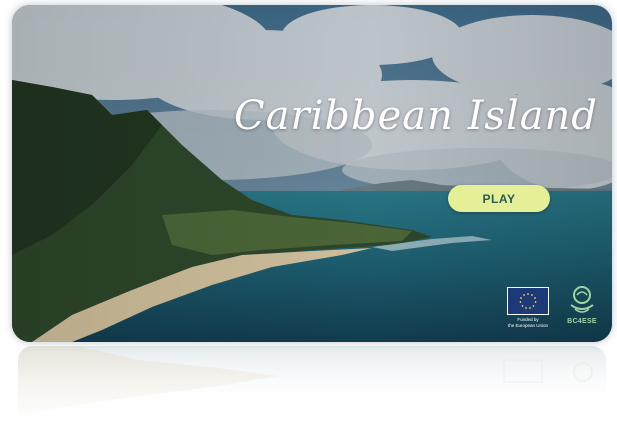 The width and height of the screenshot is (617, 434). What do you see at coordinates (416, 116) in the screenshot?
I see `game-title: Caribbean Island` at bounding box center [416, 116].